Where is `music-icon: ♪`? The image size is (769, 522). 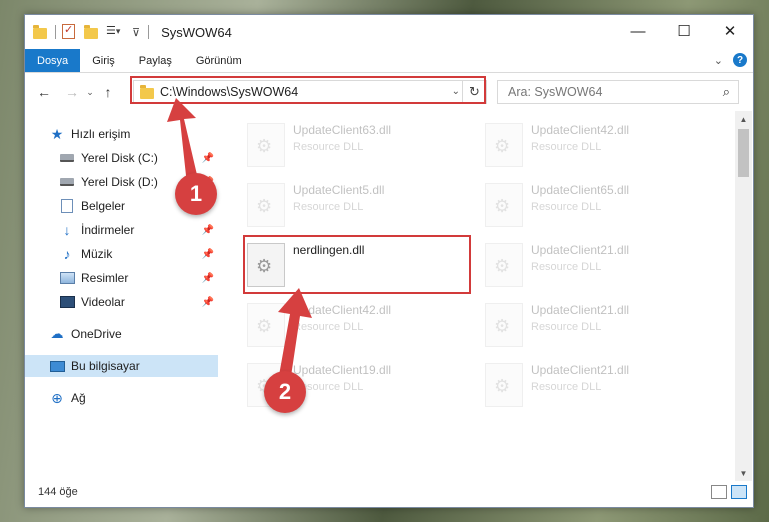 music-icon: ♪ is located at coordinates (67, 254).